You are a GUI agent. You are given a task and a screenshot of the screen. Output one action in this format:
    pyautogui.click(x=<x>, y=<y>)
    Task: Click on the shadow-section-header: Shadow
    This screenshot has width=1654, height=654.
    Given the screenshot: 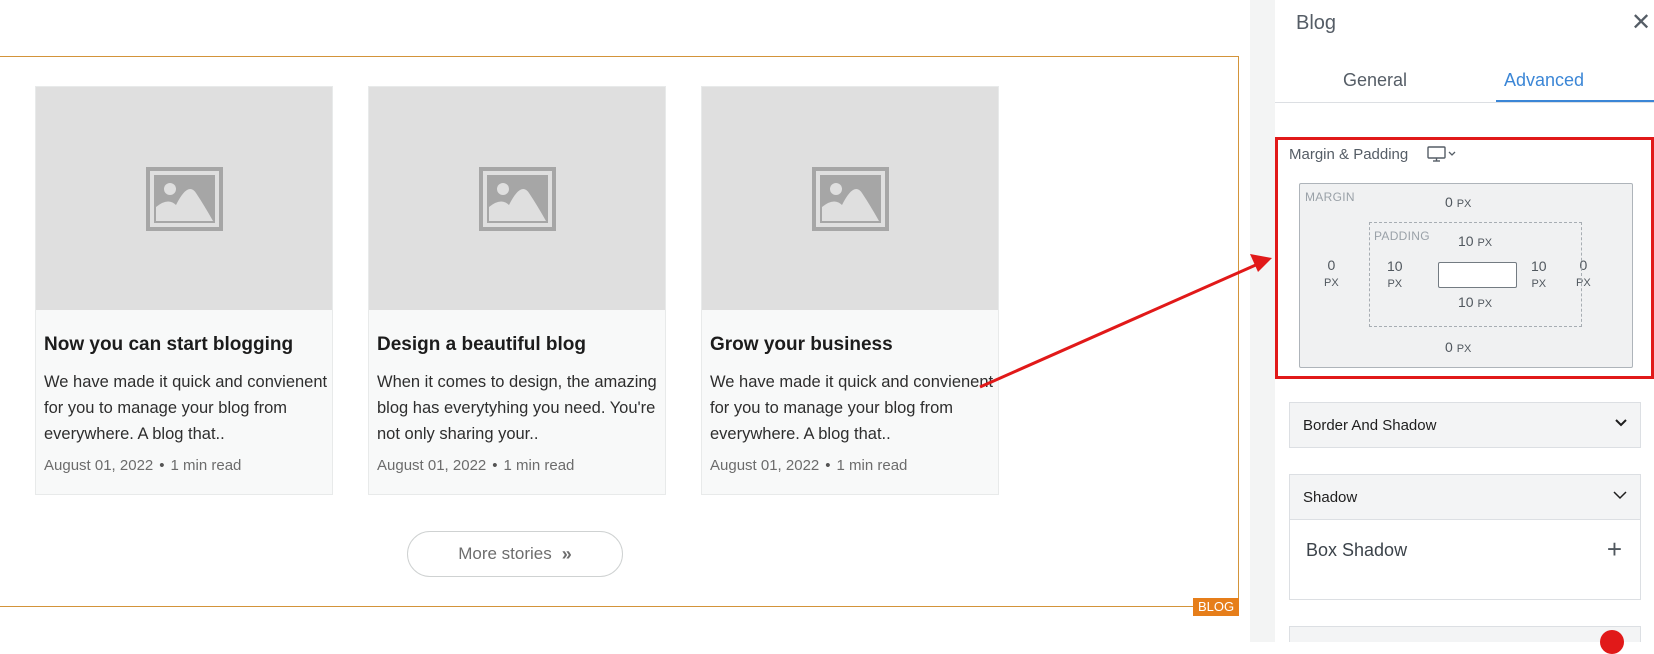 What is the action you would take?
    pyautogui.click(x=1465, y=497)
    